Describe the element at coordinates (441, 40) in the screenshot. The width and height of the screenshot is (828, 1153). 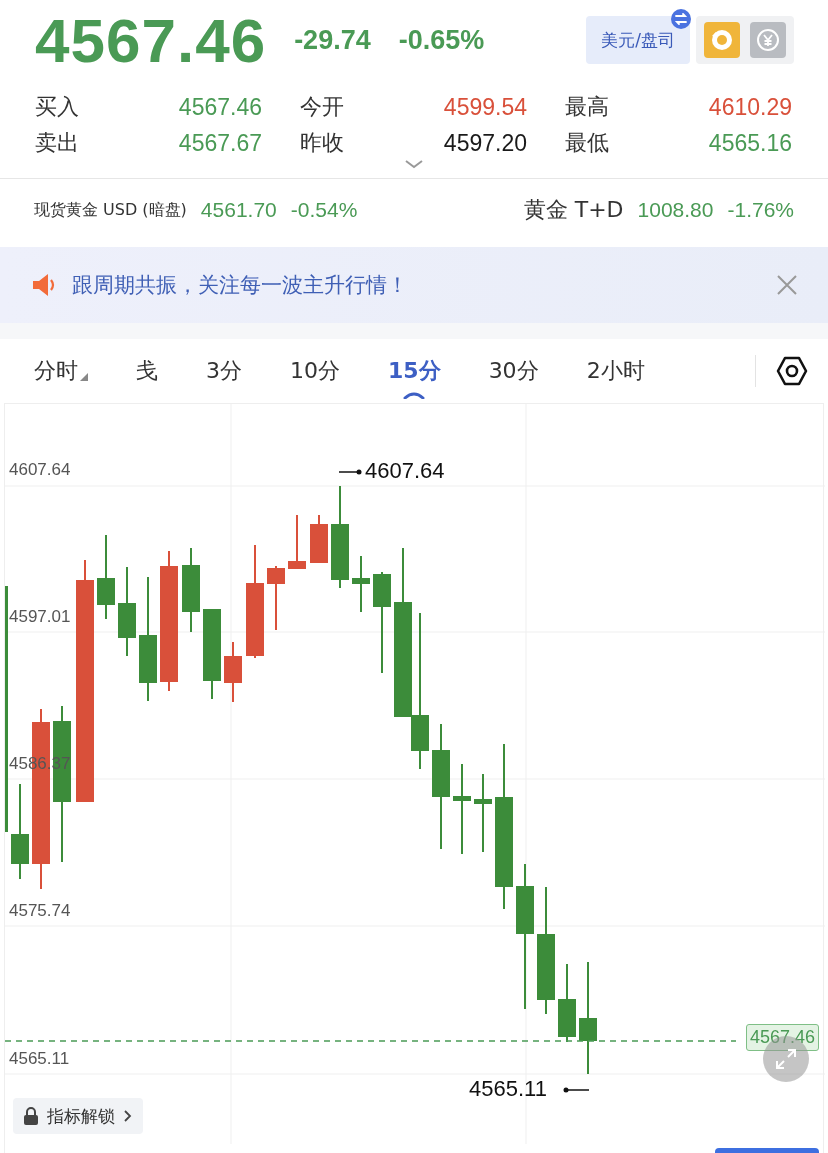
I see `percent-change: -0.65%` at that location.